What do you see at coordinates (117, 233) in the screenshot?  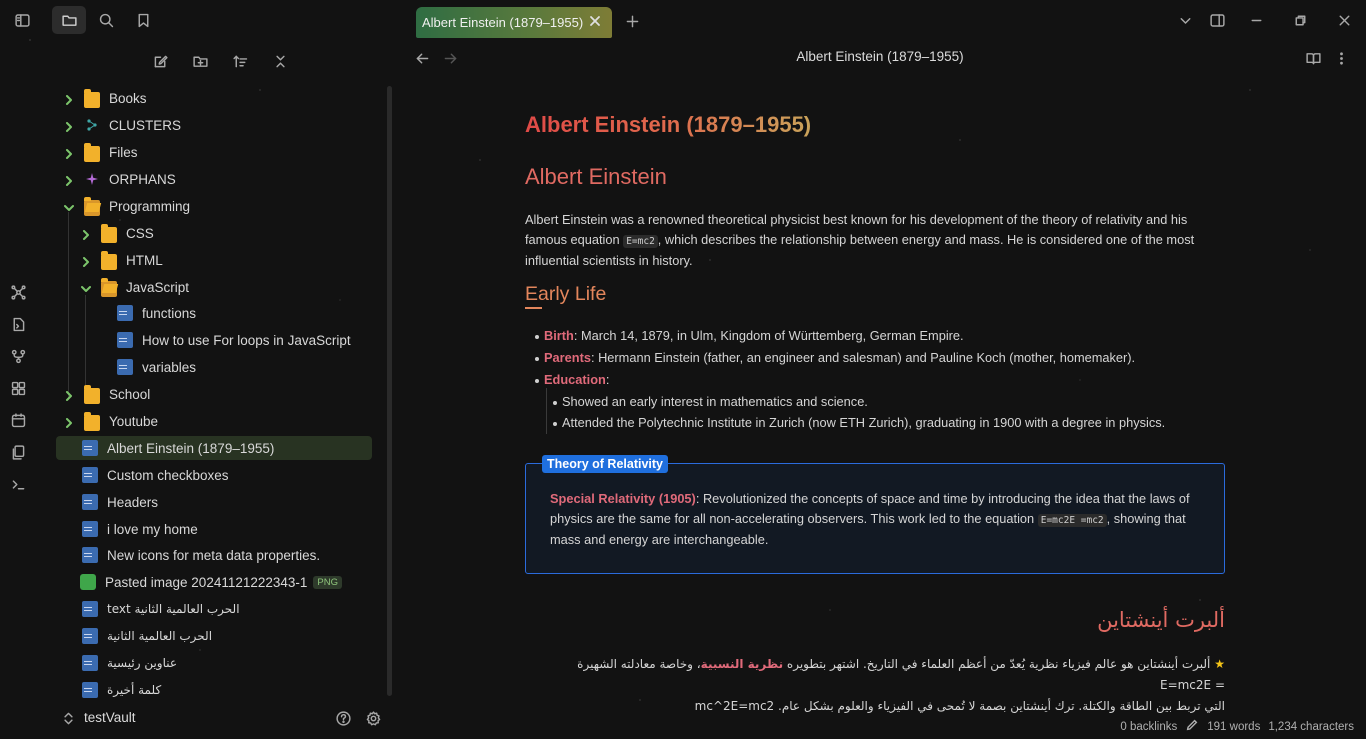 I see `tree-folder-css: CSS` at bounding box center [117, 233].